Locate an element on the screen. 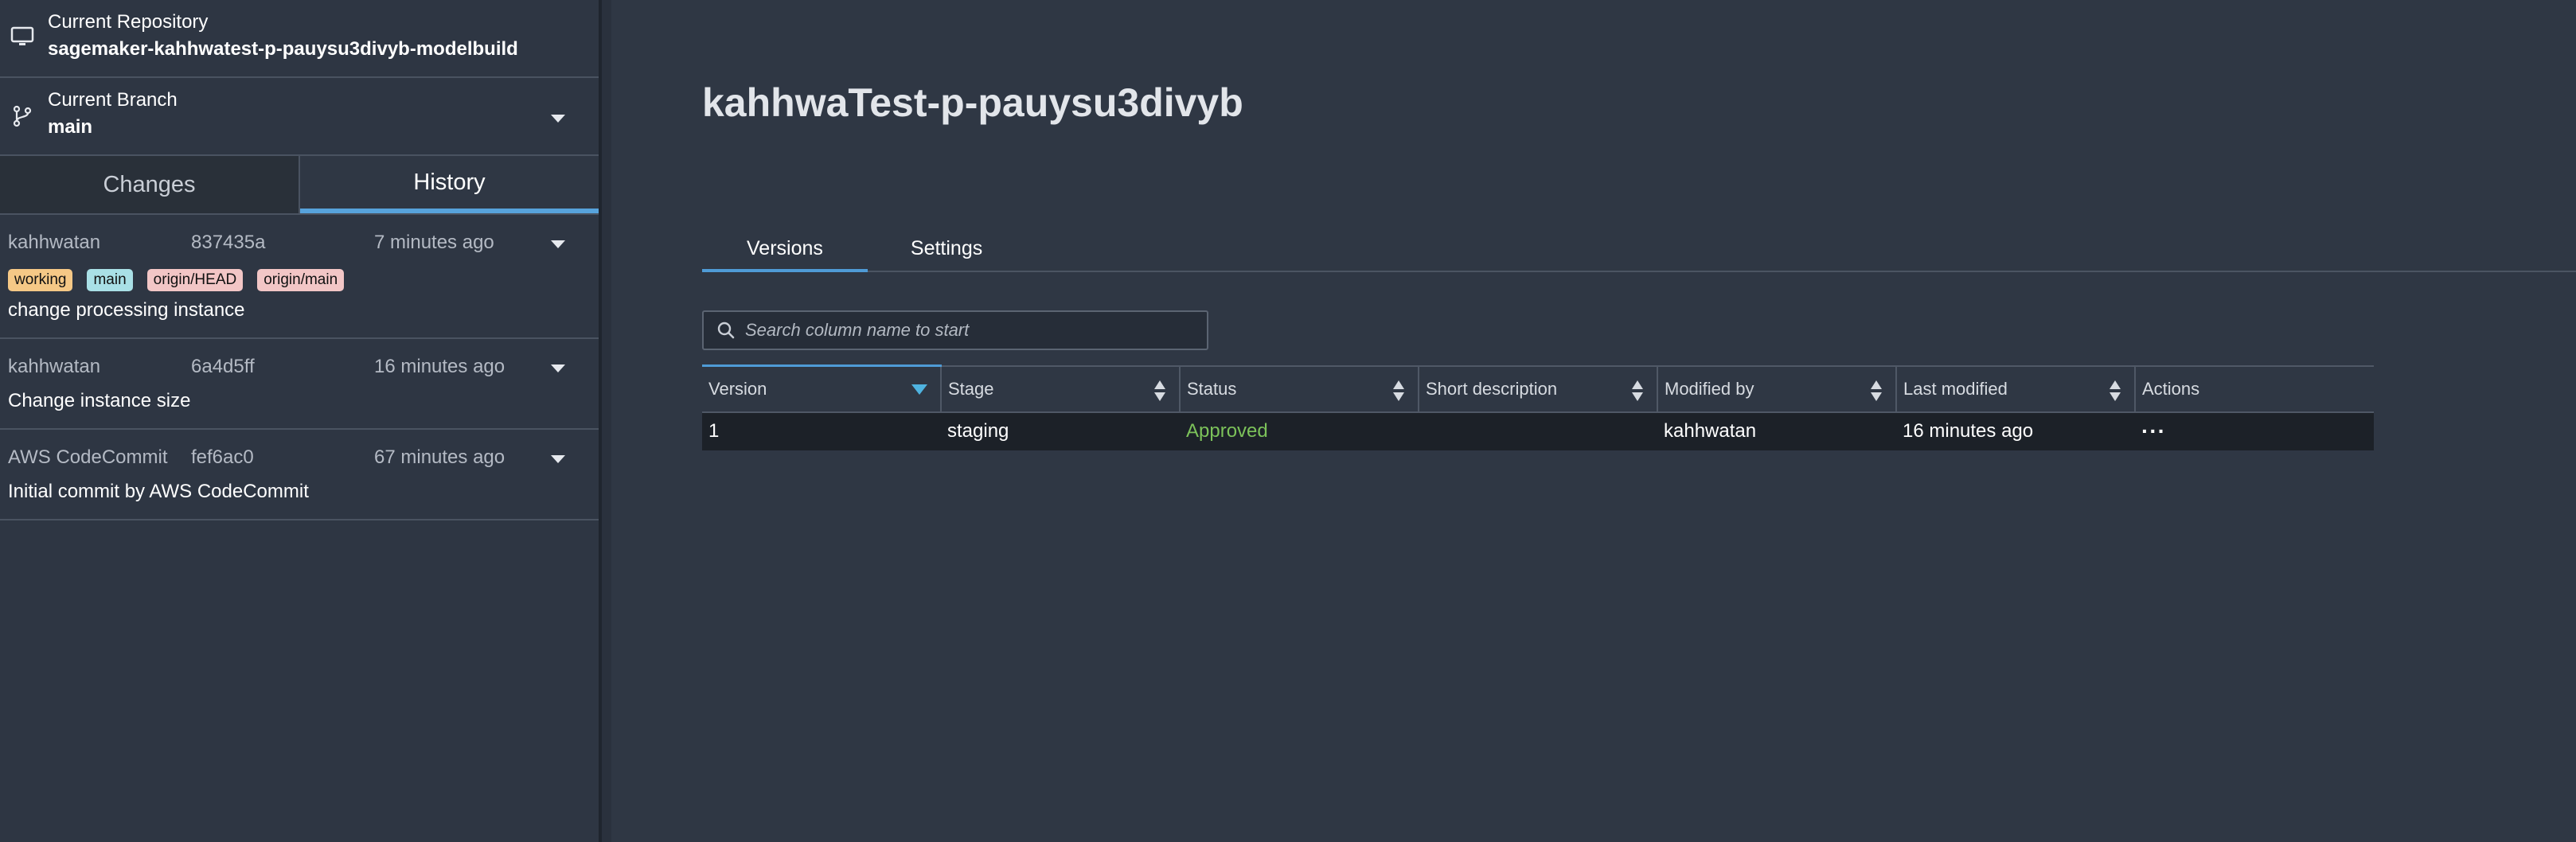  commit-message: Initial commit by AWS CodeCommit is located at coordinates (158, 491).